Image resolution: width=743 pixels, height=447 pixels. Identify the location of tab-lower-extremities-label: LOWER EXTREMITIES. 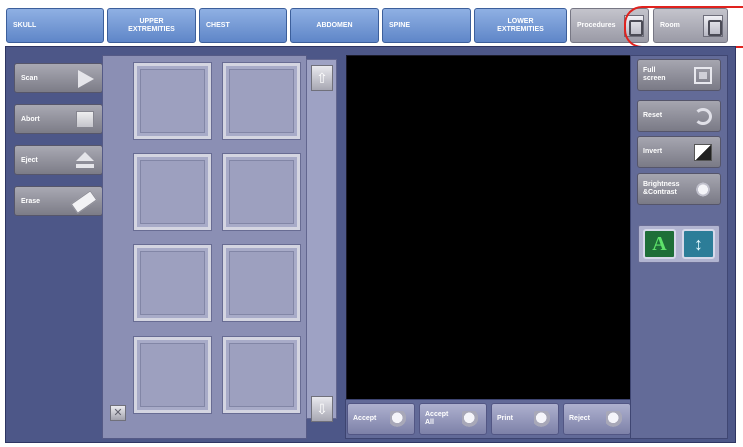
(520, 25).